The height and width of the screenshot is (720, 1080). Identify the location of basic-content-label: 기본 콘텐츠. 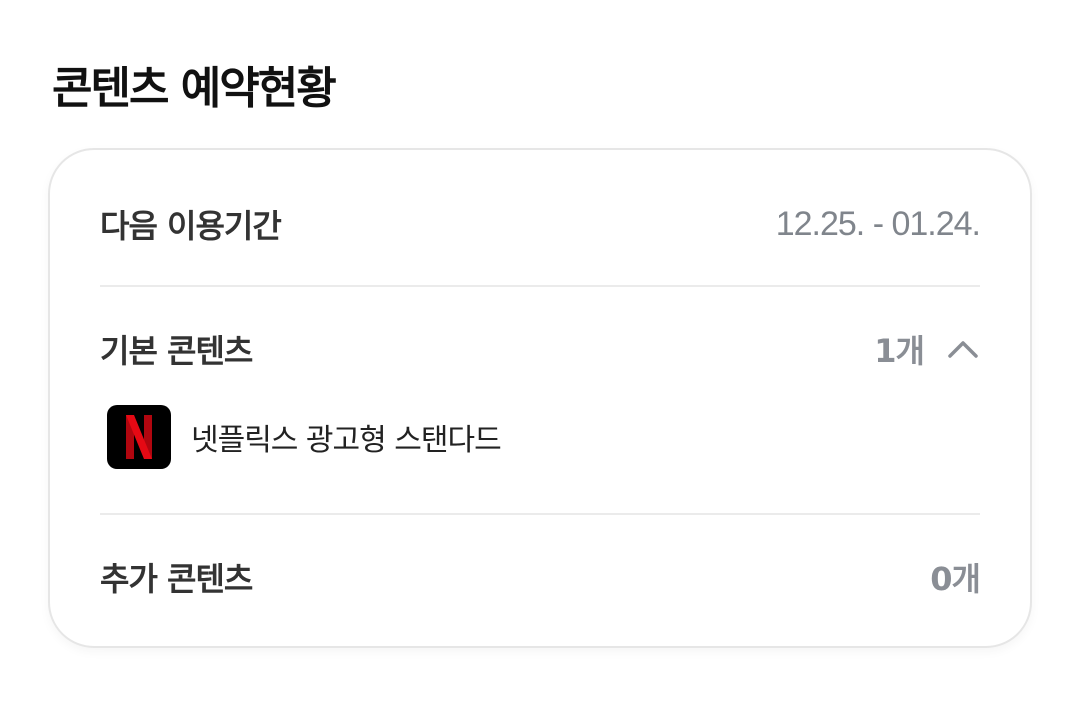
(176, 351).